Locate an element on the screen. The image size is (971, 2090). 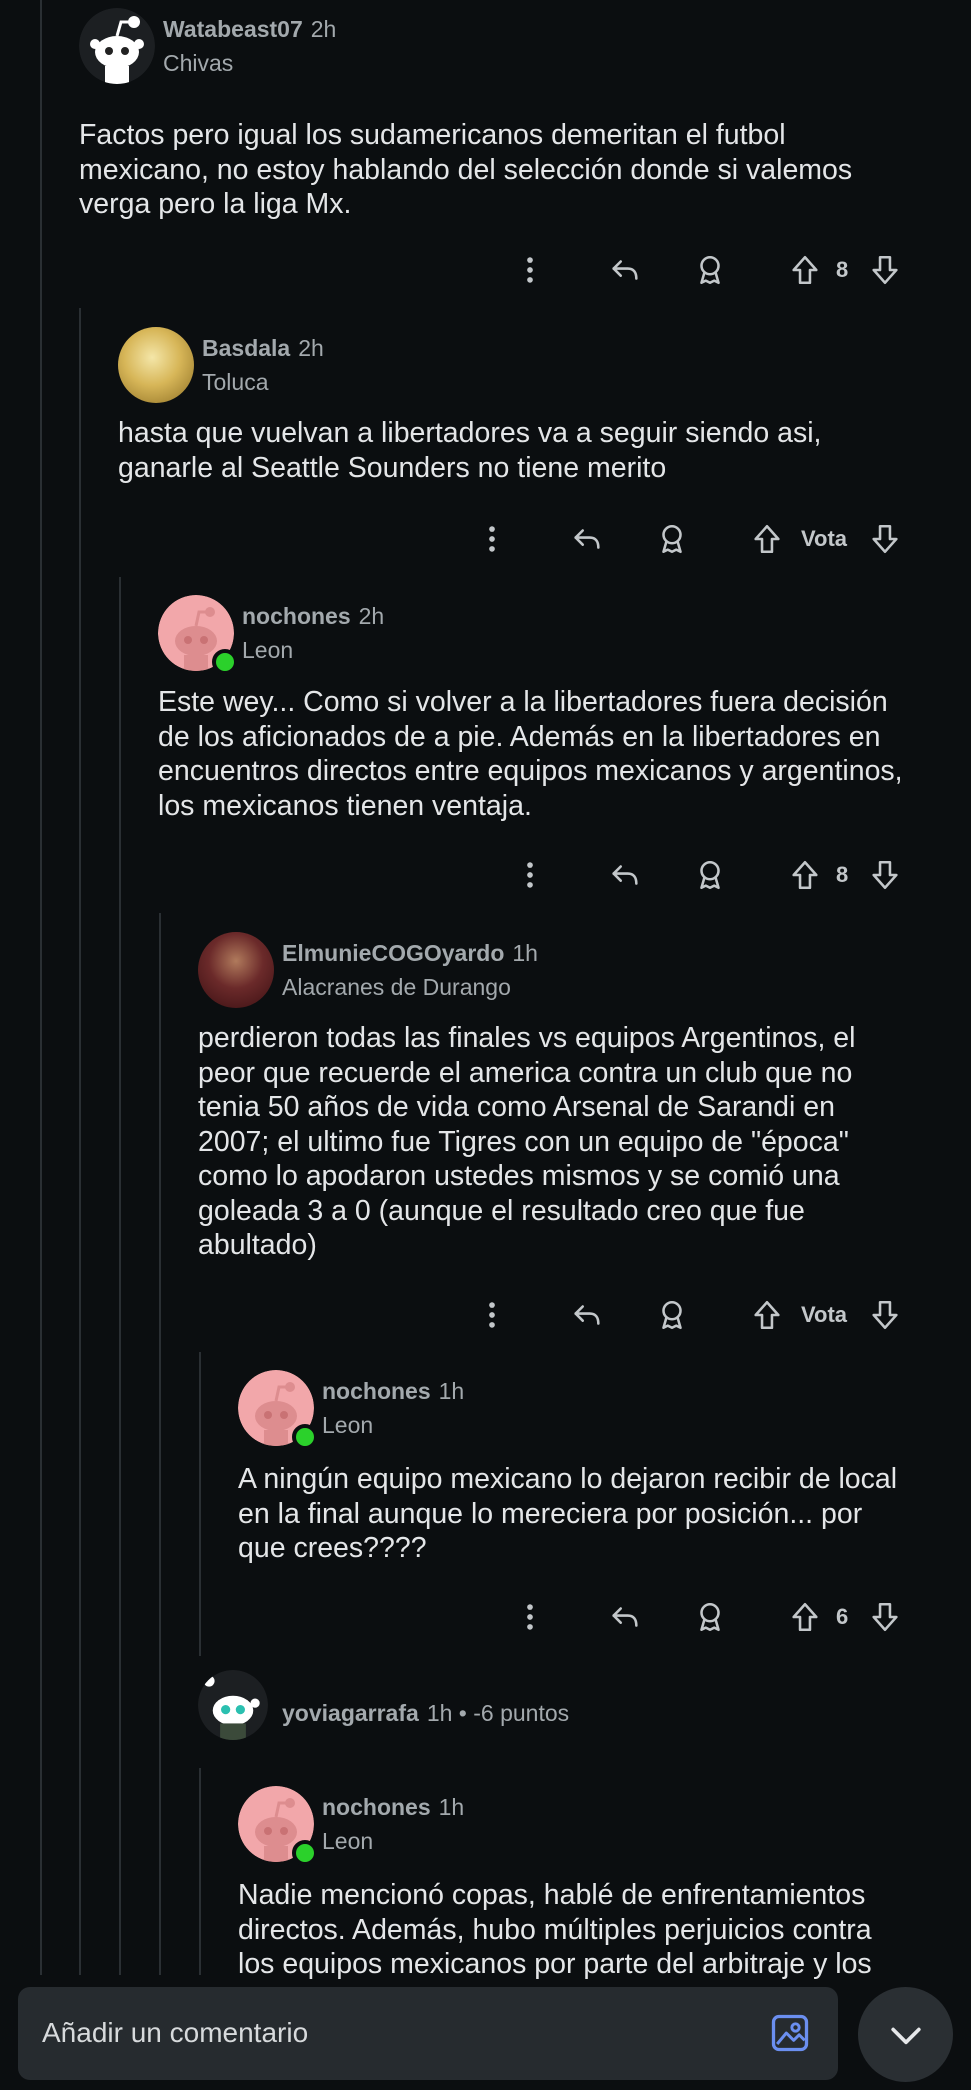
user-flair: Toluca is located at coordinates (235, 382).